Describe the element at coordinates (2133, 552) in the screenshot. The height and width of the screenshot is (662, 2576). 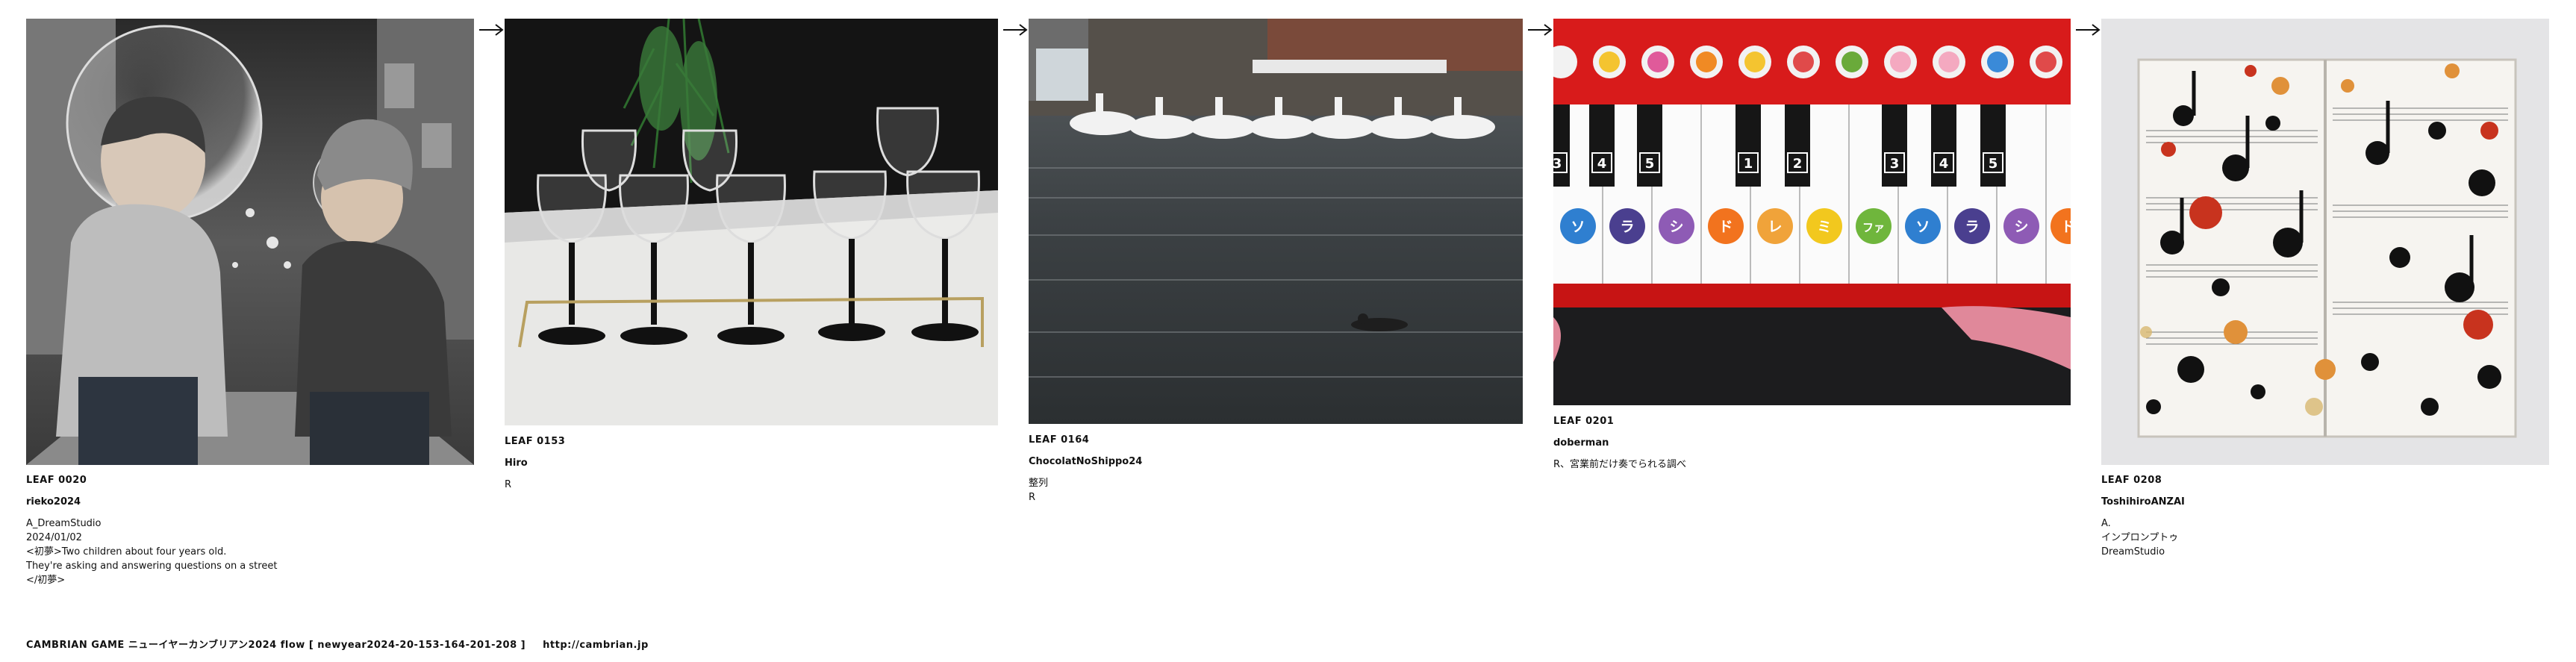
I see `desc-line: DreamStudio` at that location.